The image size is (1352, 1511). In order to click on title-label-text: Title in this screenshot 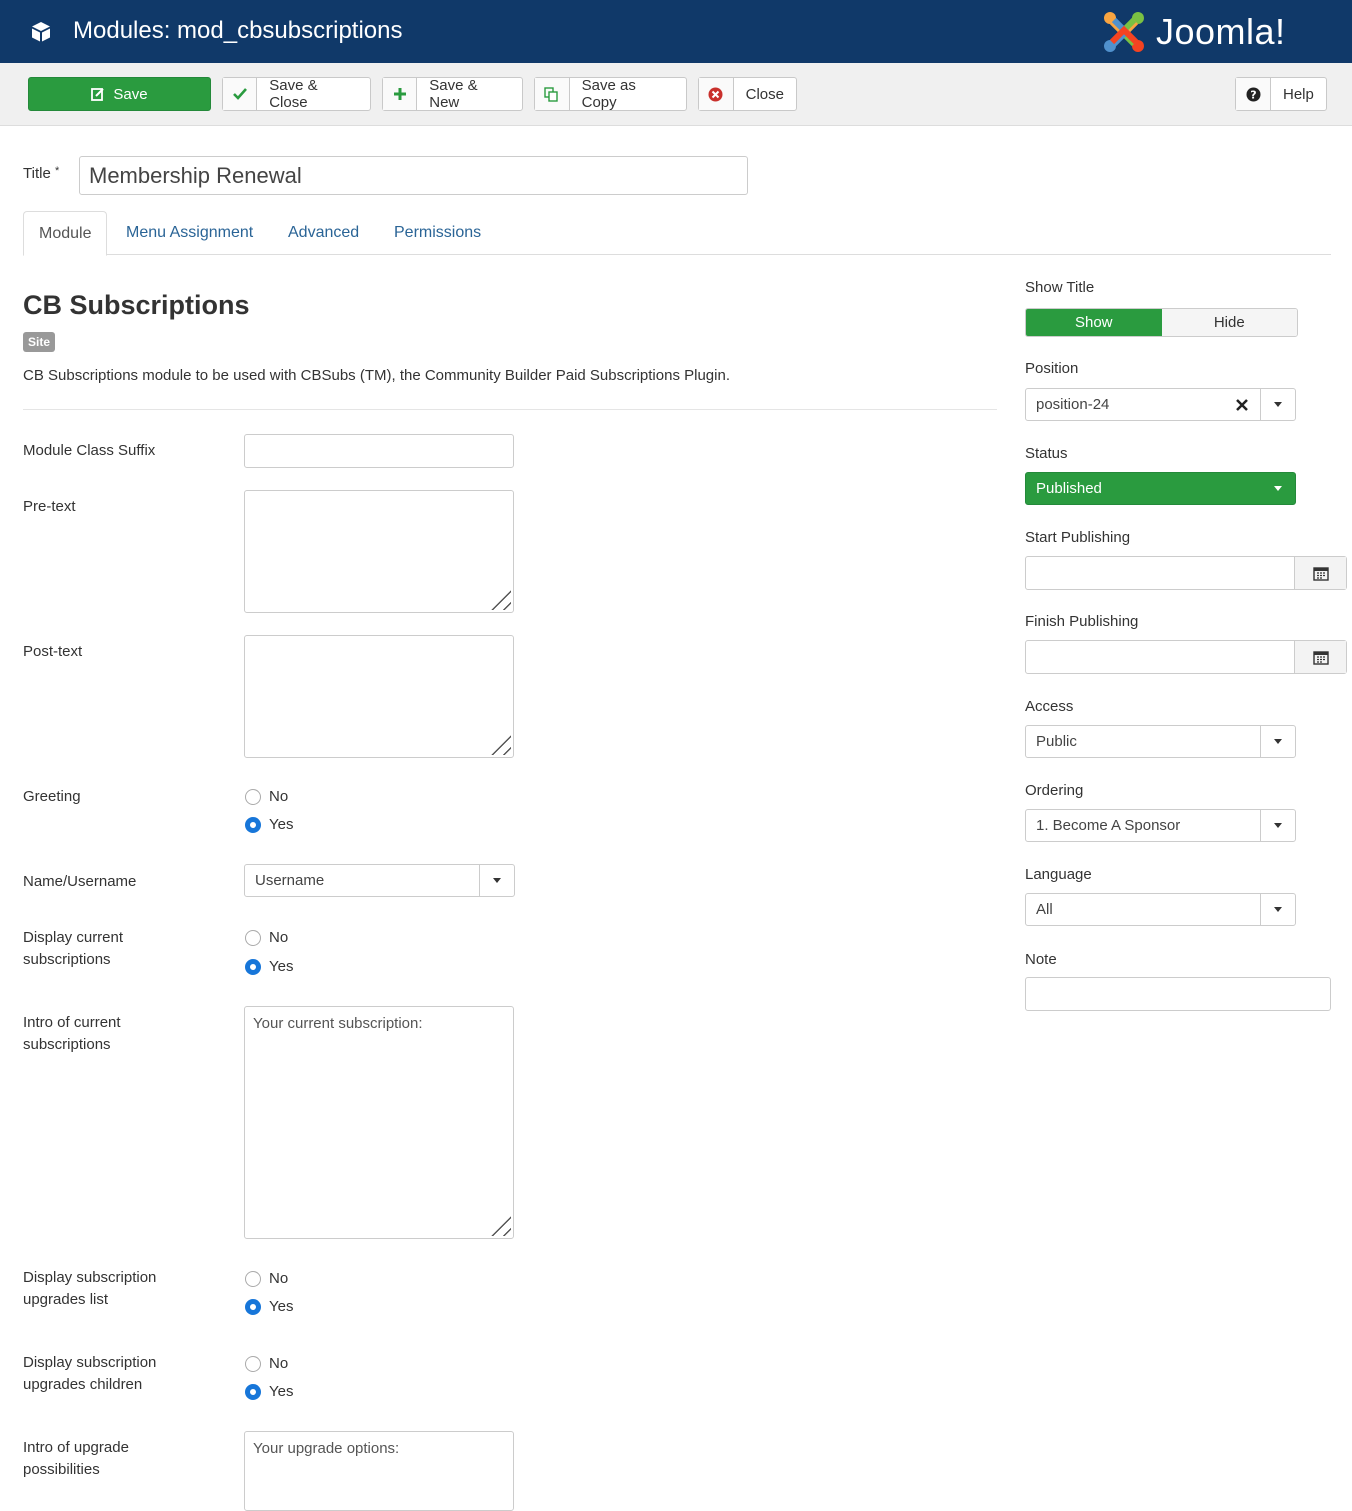, I will do `click(37, 173)`.